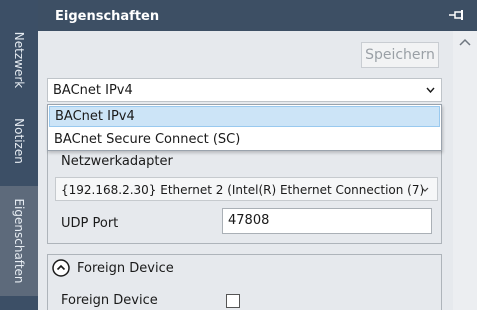  Describe the element at coordinates (109, 300) in the screenshot. I see `foreign-device-label: Foreign Device` at that location.